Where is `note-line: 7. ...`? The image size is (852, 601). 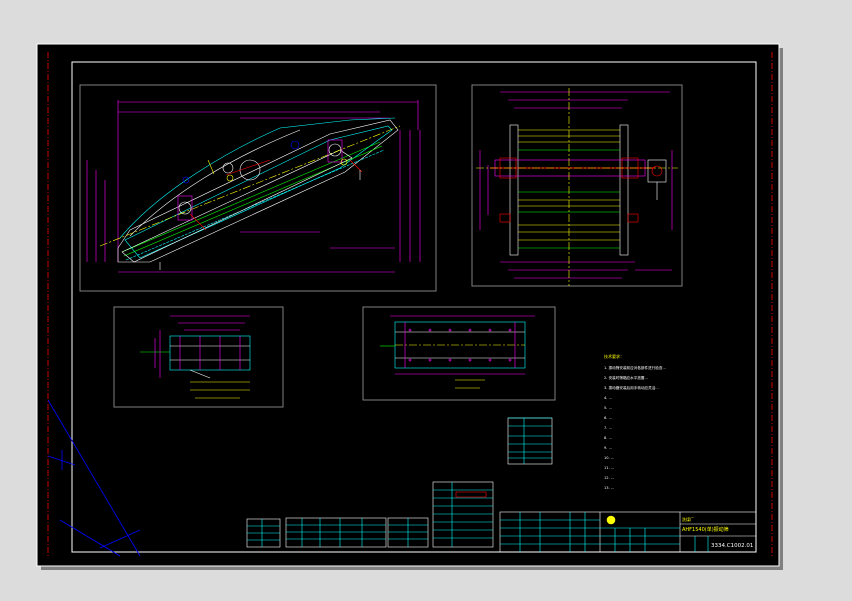
note-line: 7. ... is located at coordinates (608, 428).